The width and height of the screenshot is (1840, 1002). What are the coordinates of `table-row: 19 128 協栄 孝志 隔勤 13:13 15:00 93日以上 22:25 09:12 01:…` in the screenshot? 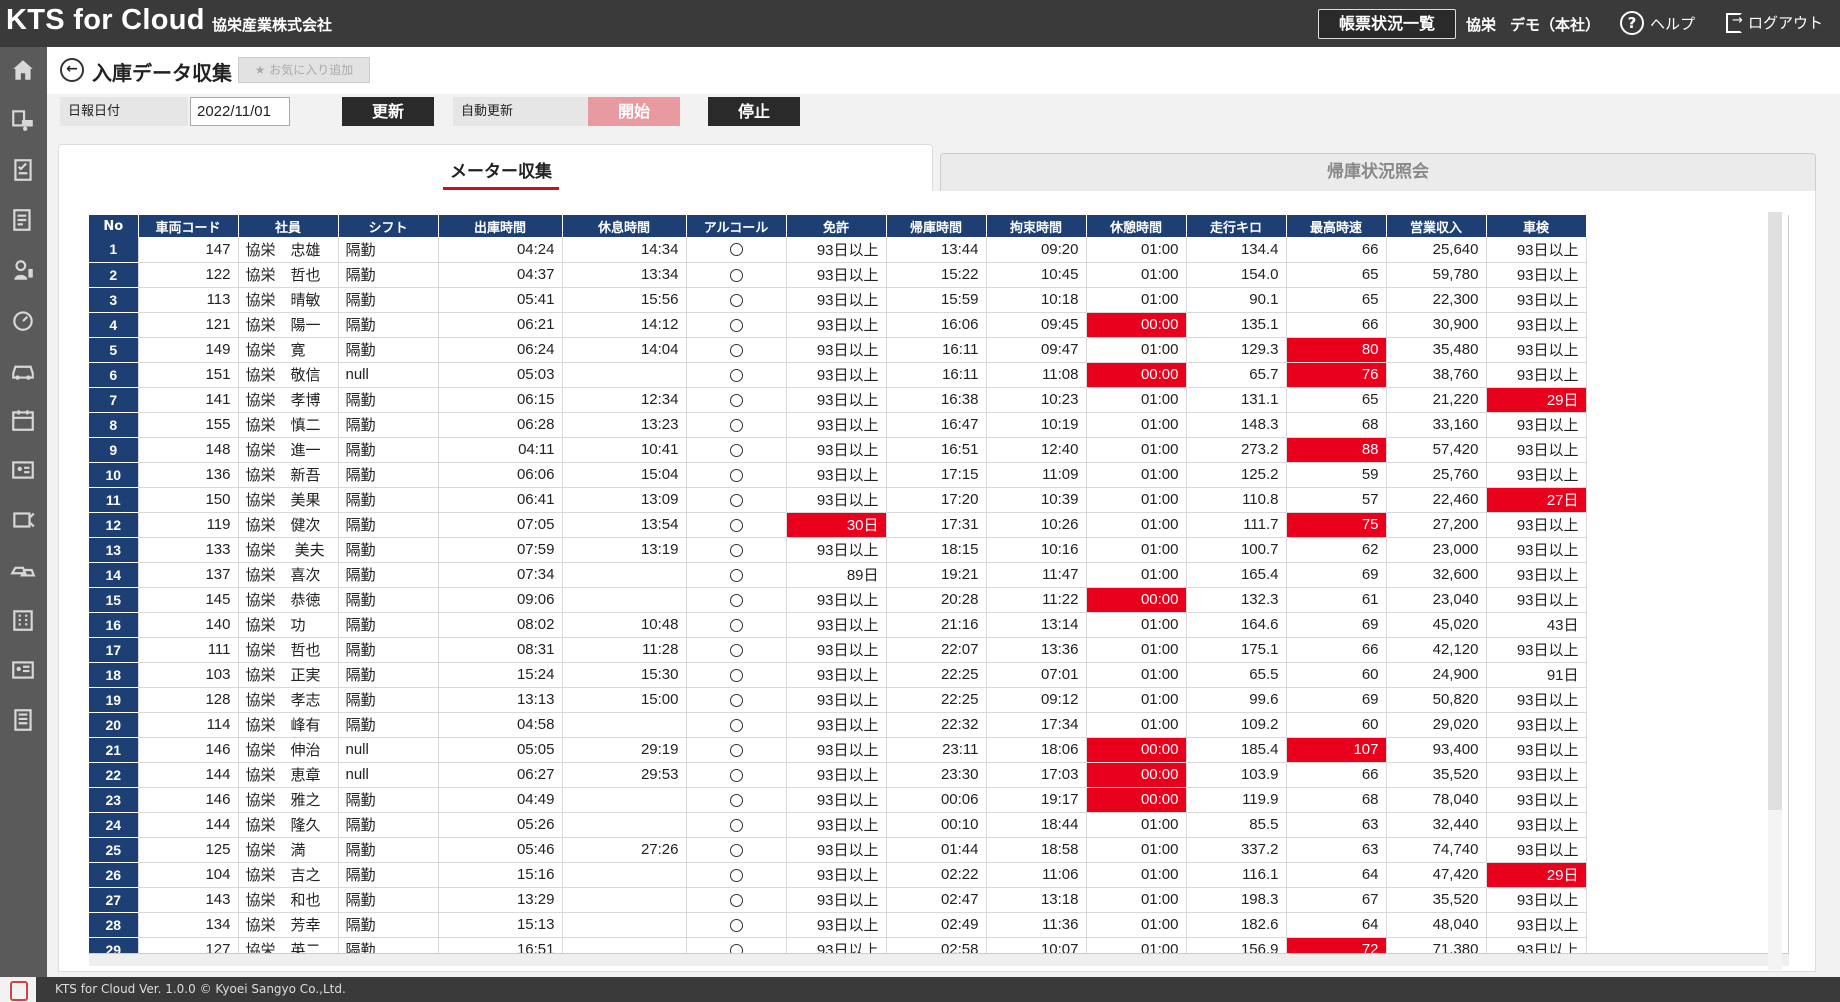 It's located at (838, 700).